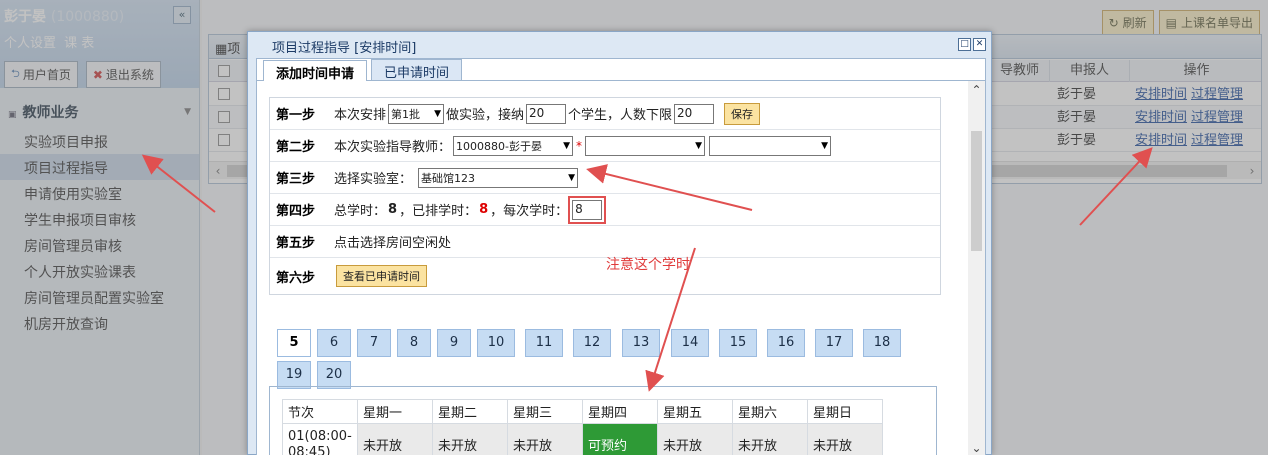  I want to click on step-2-label: 第二步, so click(296, 147).